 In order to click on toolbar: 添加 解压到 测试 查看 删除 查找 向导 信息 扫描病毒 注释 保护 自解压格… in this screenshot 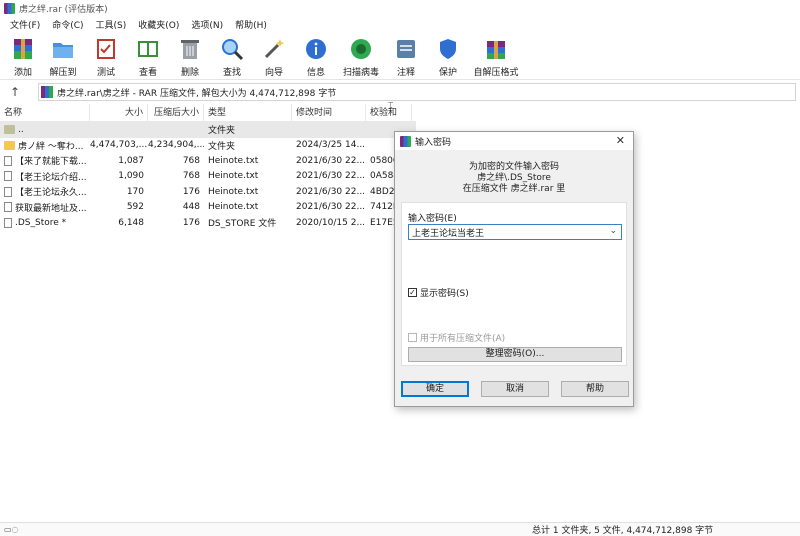, I will do `click(400, 56)`.